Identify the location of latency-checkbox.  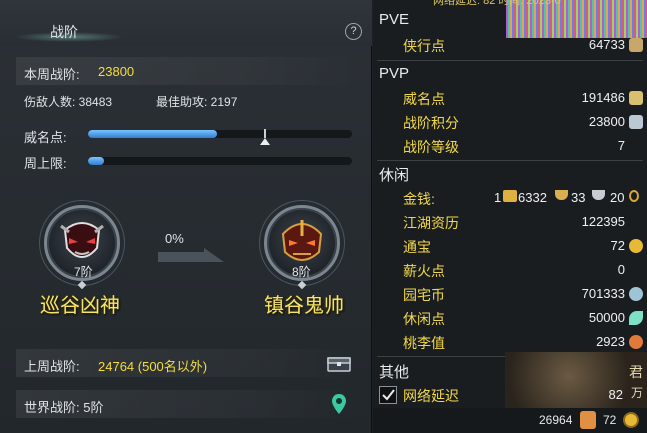
(388, 395).